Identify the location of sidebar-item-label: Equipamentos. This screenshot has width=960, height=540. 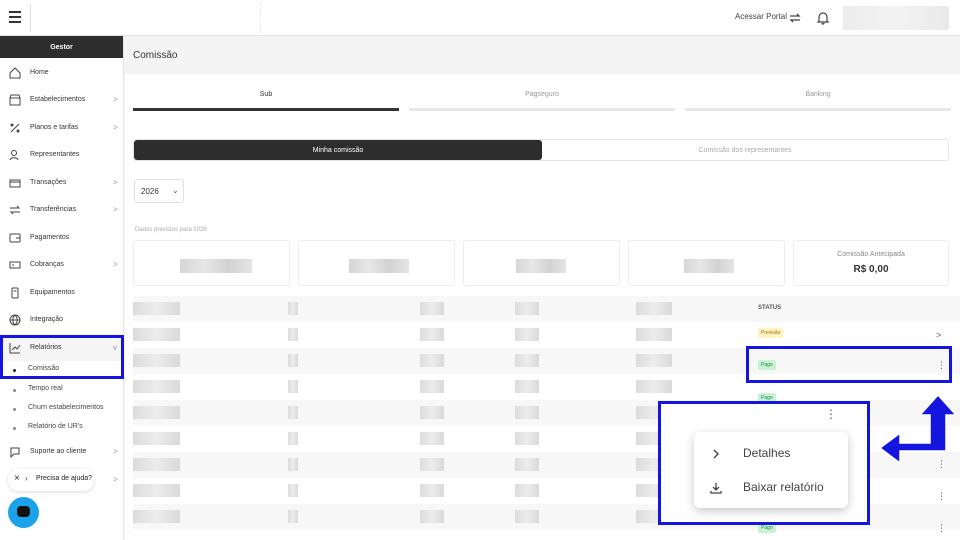
(52, 292).